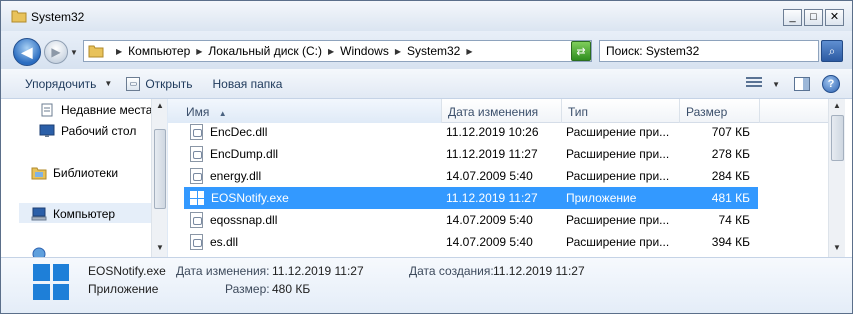 This screenshot has height=314, width=853. What do you see at coordinates (247, 289) in the screenshot?
I see `details-size-label: Размер:` at bounding box center [247, 289].